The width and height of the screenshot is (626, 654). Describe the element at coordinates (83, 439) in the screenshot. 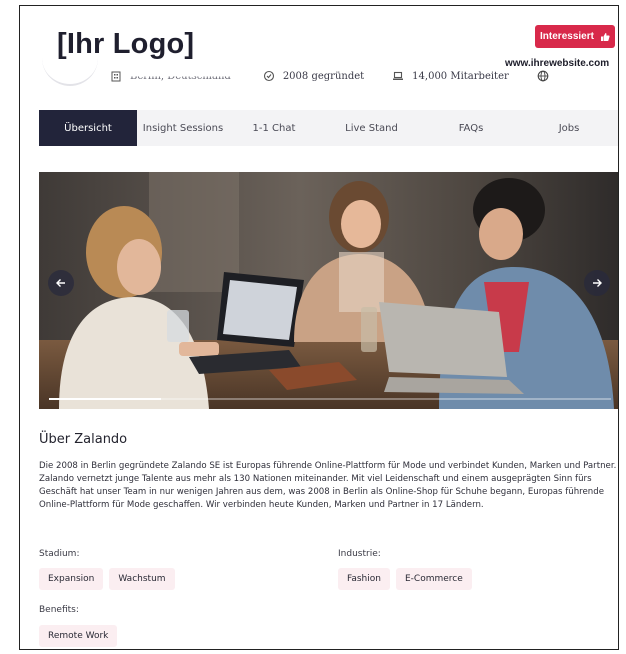

I see `about-title: Über Zalando` at that location.